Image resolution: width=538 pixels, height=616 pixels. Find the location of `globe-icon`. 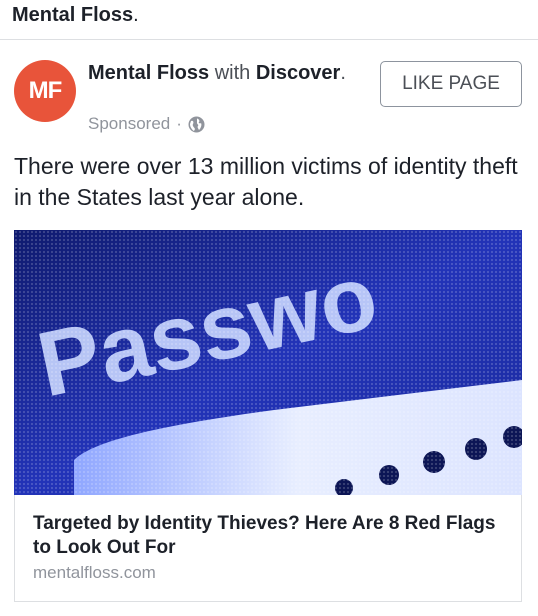

globe-icon is located at coordinates (196, 124).